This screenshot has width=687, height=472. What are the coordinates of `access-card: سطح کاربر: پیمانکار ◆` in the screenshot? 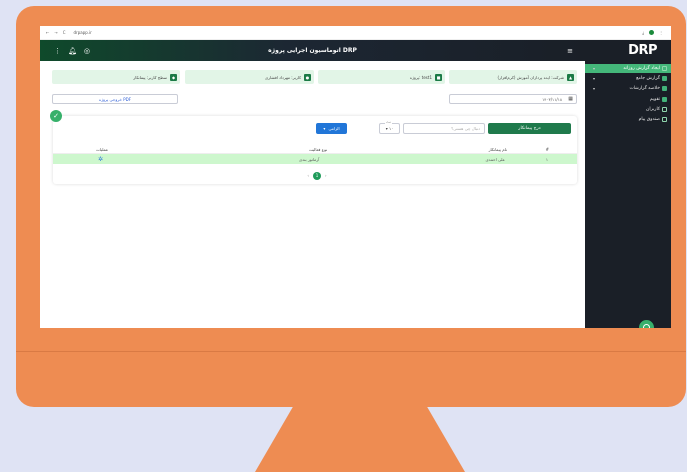 It's located at (116, 77).